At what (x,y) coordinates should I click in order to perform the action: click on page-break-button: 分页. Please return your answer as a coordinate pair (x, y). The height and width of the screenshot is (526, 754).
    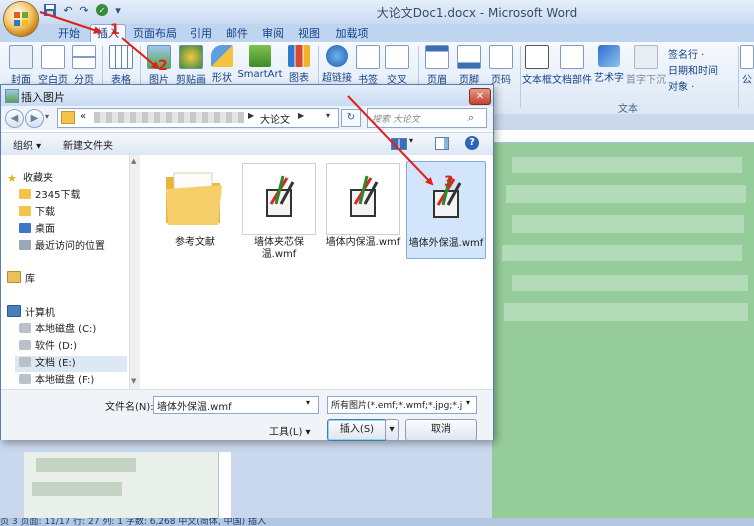
    Looking at the image, I should click on (84, 65).